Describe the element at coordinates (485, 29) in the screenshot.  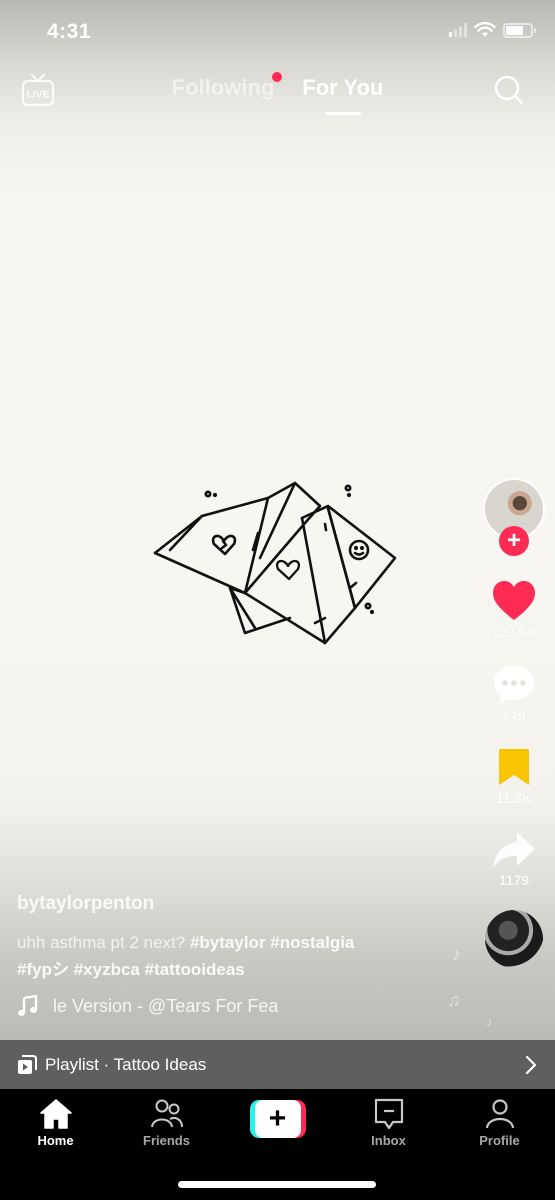
I see `wifi-icon` at that location.